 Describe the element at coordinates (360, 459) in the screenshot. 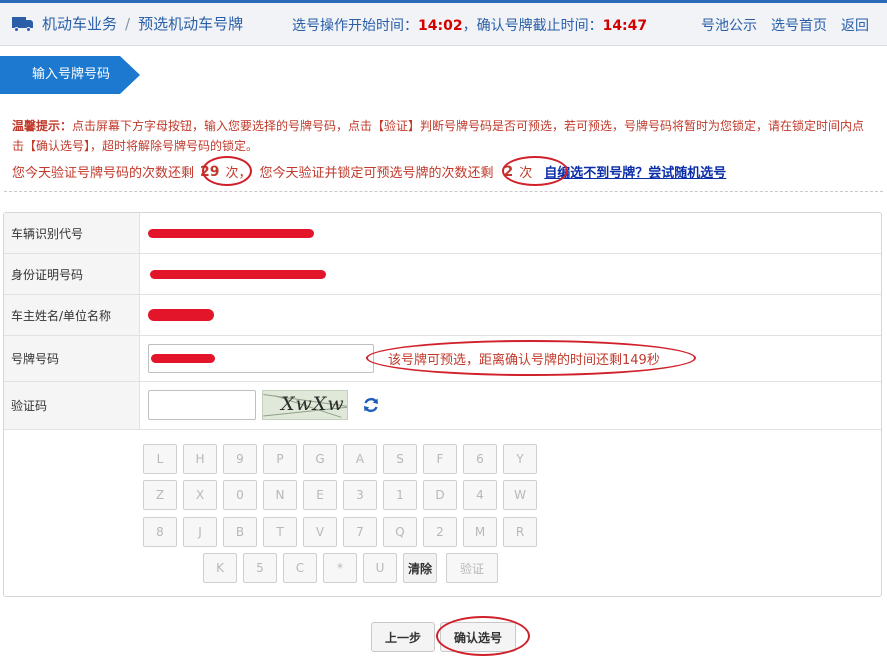

I see `key-button: A` at that location.